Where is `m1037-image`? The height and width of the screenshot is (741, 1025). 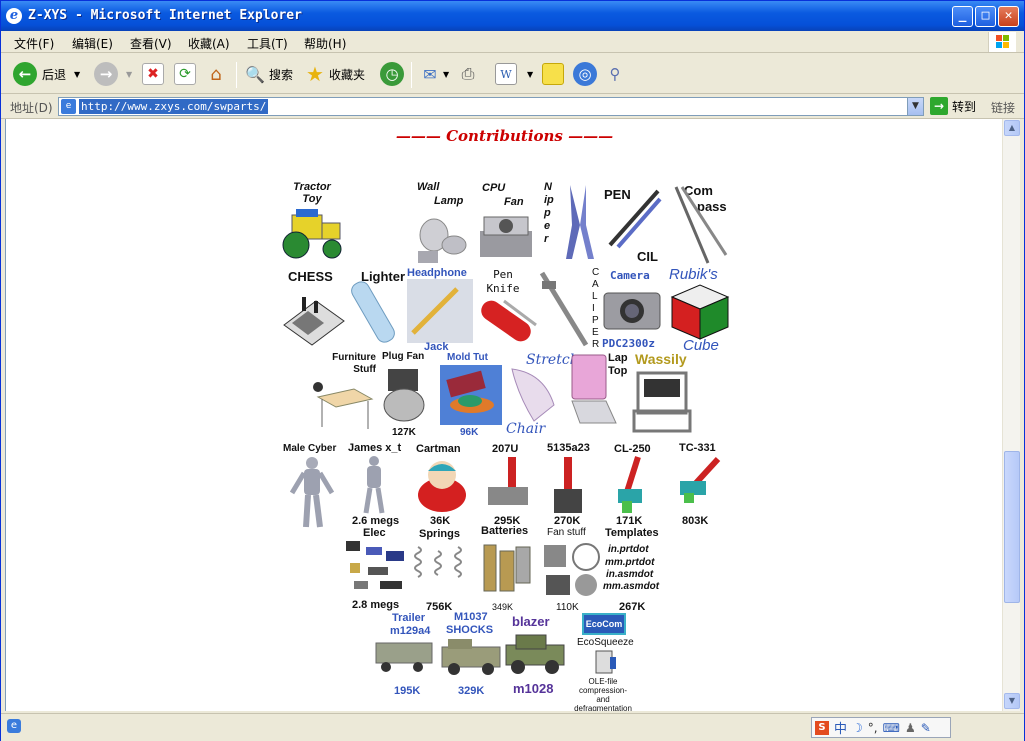 m1037-image is located at coordinates (471, 657).